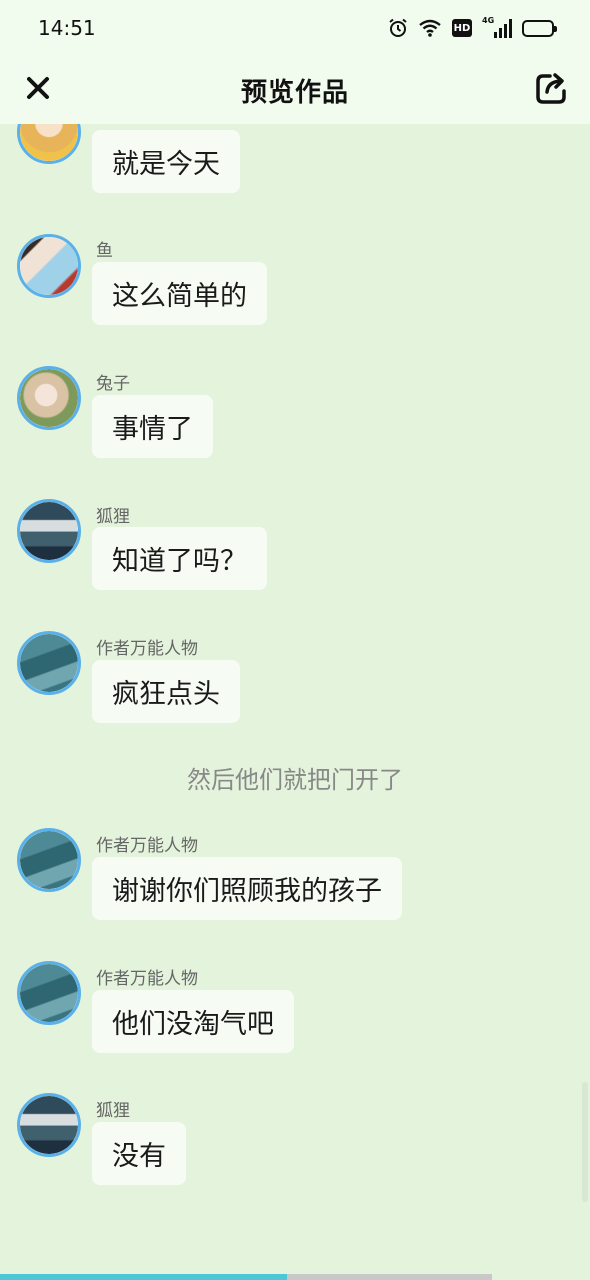  Describe the element at coordinates (430, 28) in the screenshot. I see `wifi-icon` at that location.